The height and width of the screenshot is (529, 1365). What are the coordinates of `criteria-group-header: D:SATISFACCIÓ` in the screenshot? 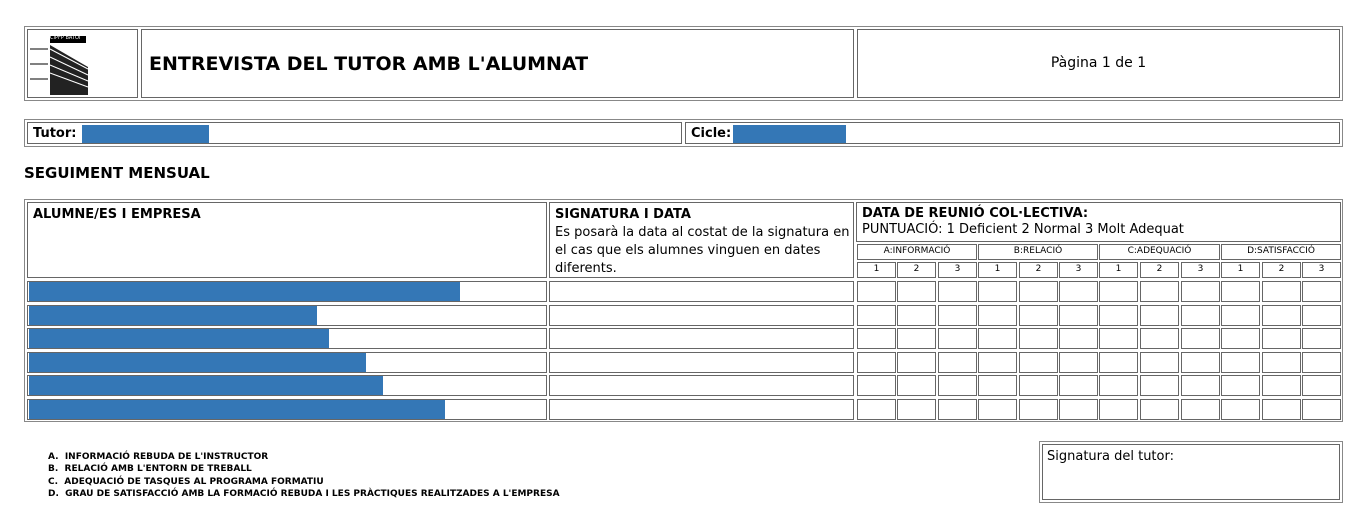 It's located at (1281, 252).